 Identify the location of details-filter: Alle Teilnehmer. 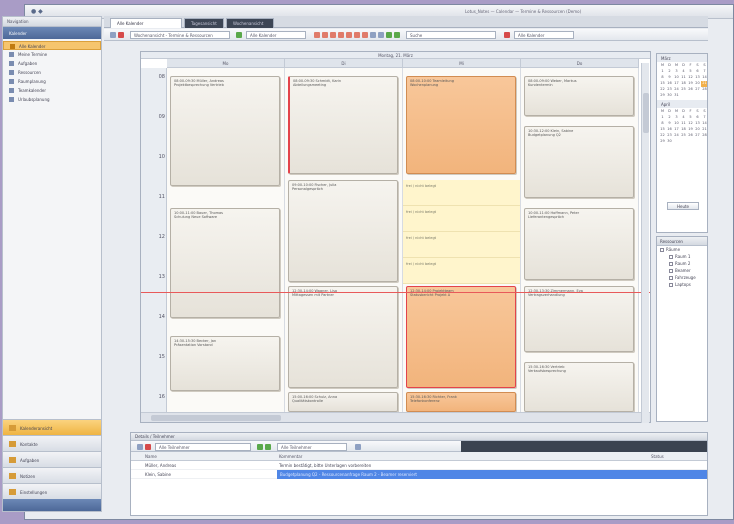
(203, 447).